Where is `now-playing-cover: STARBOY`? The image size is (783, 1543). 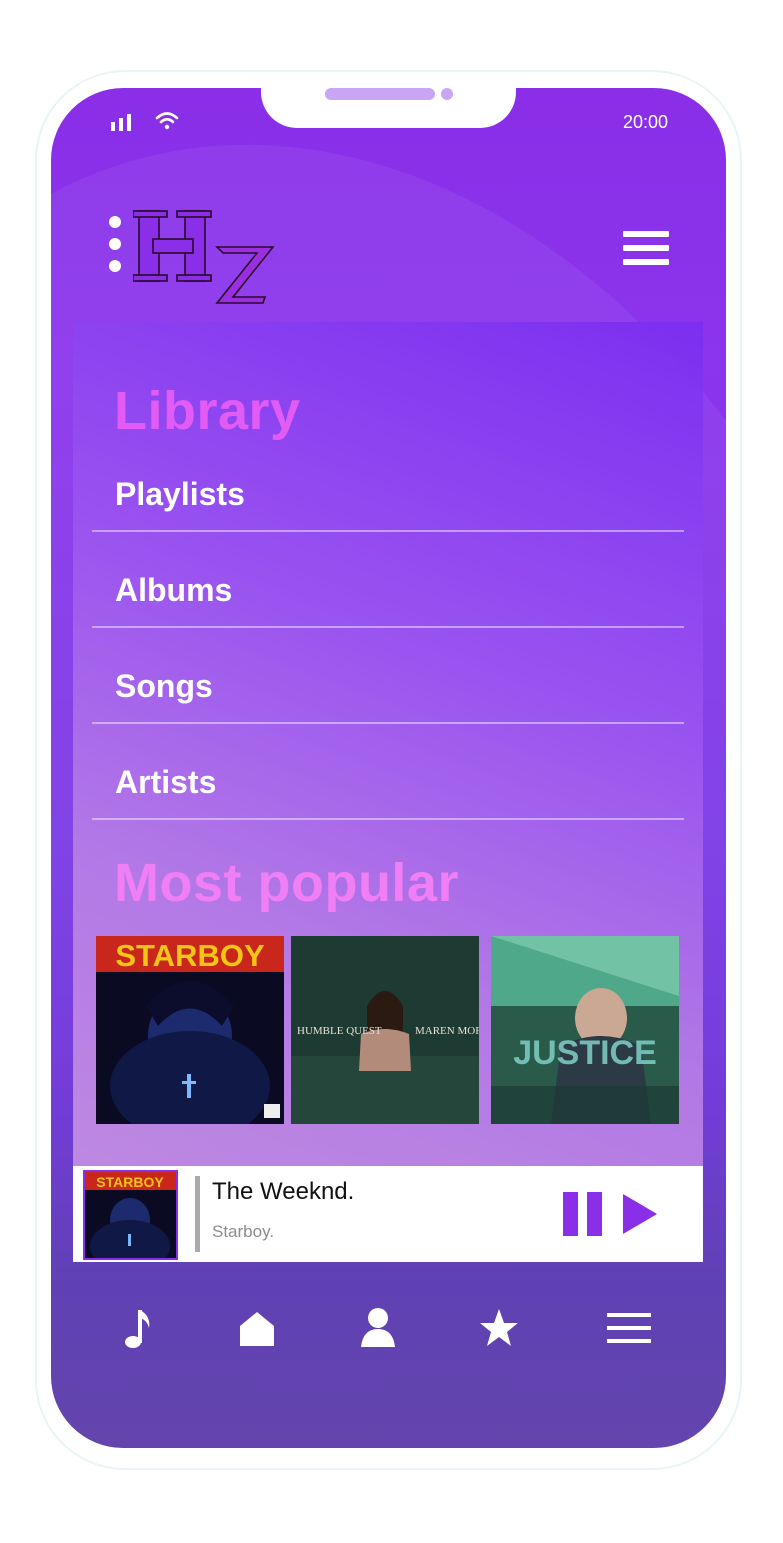 now-playing-cover: STARBOY is located at coordinates (130, 1215).